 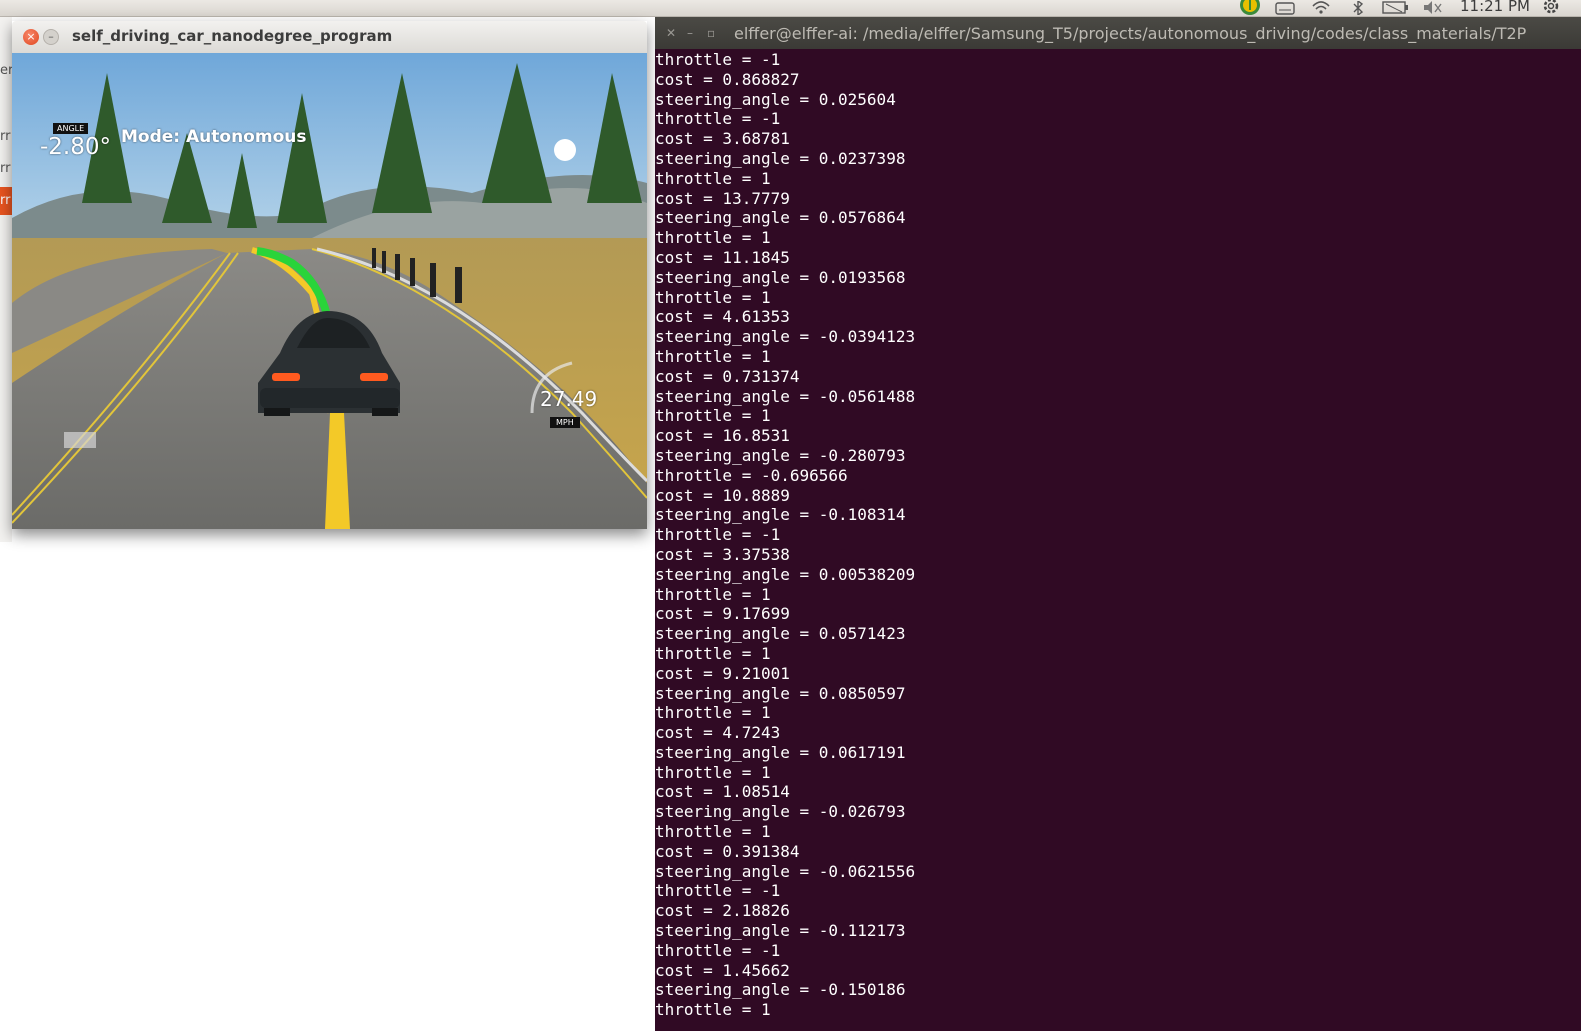 I want to click on terminal-line: throttle = -0.696566, so click(x=751, y=475).